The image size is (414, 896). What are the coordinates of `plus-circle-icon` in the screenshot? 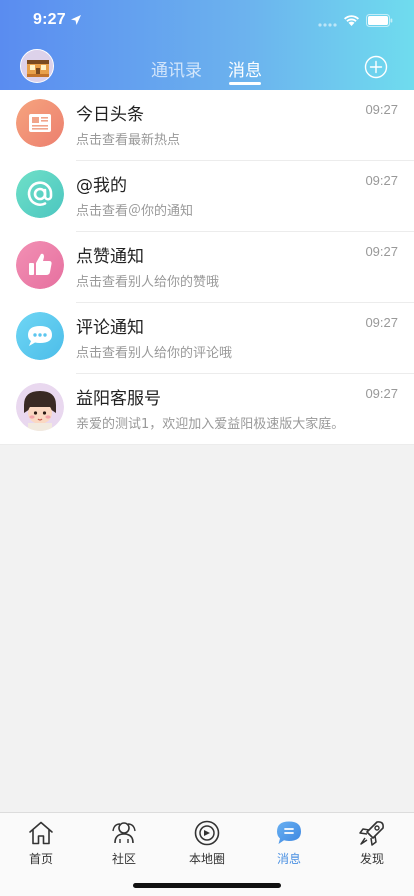 It's located at (376, 67).